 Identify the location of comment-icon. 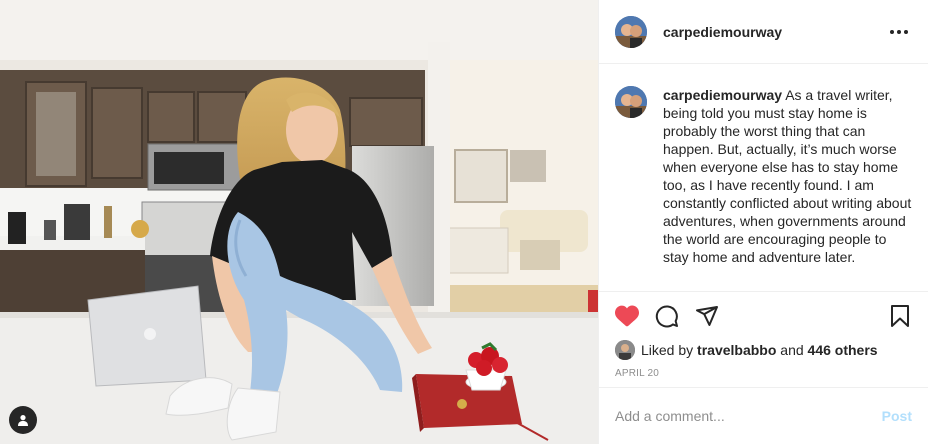
(666, 316).